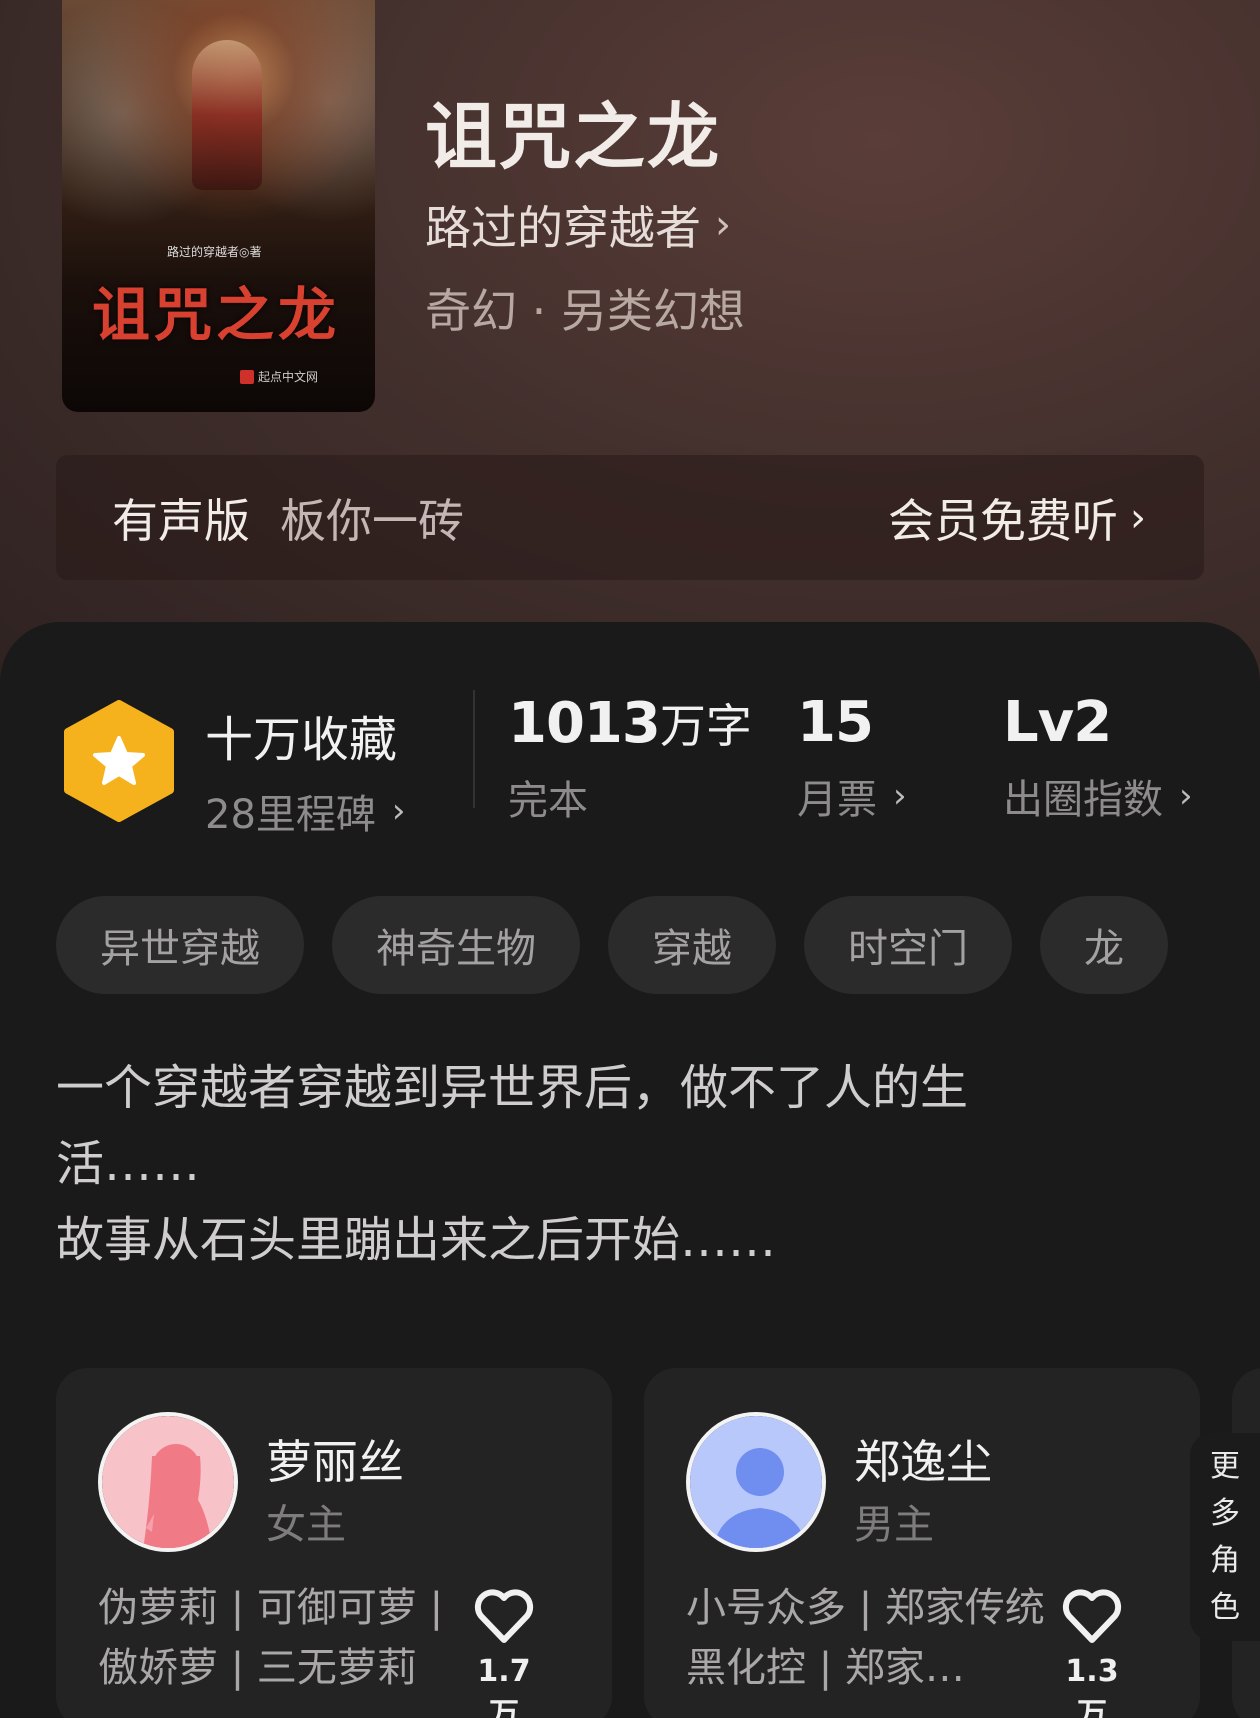  I want to click on status-completed: 完本, so click(630, 797).